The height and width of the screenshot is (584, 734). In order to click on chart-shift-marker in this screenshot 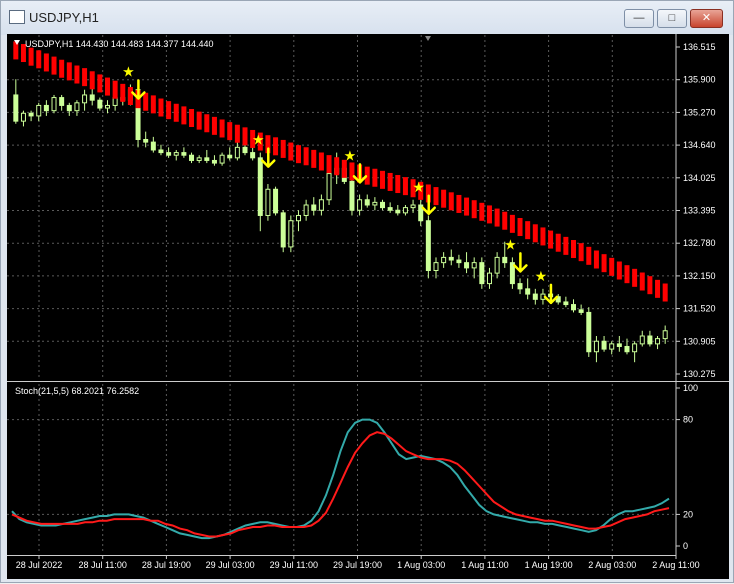, I will do `click(428, 38)`.